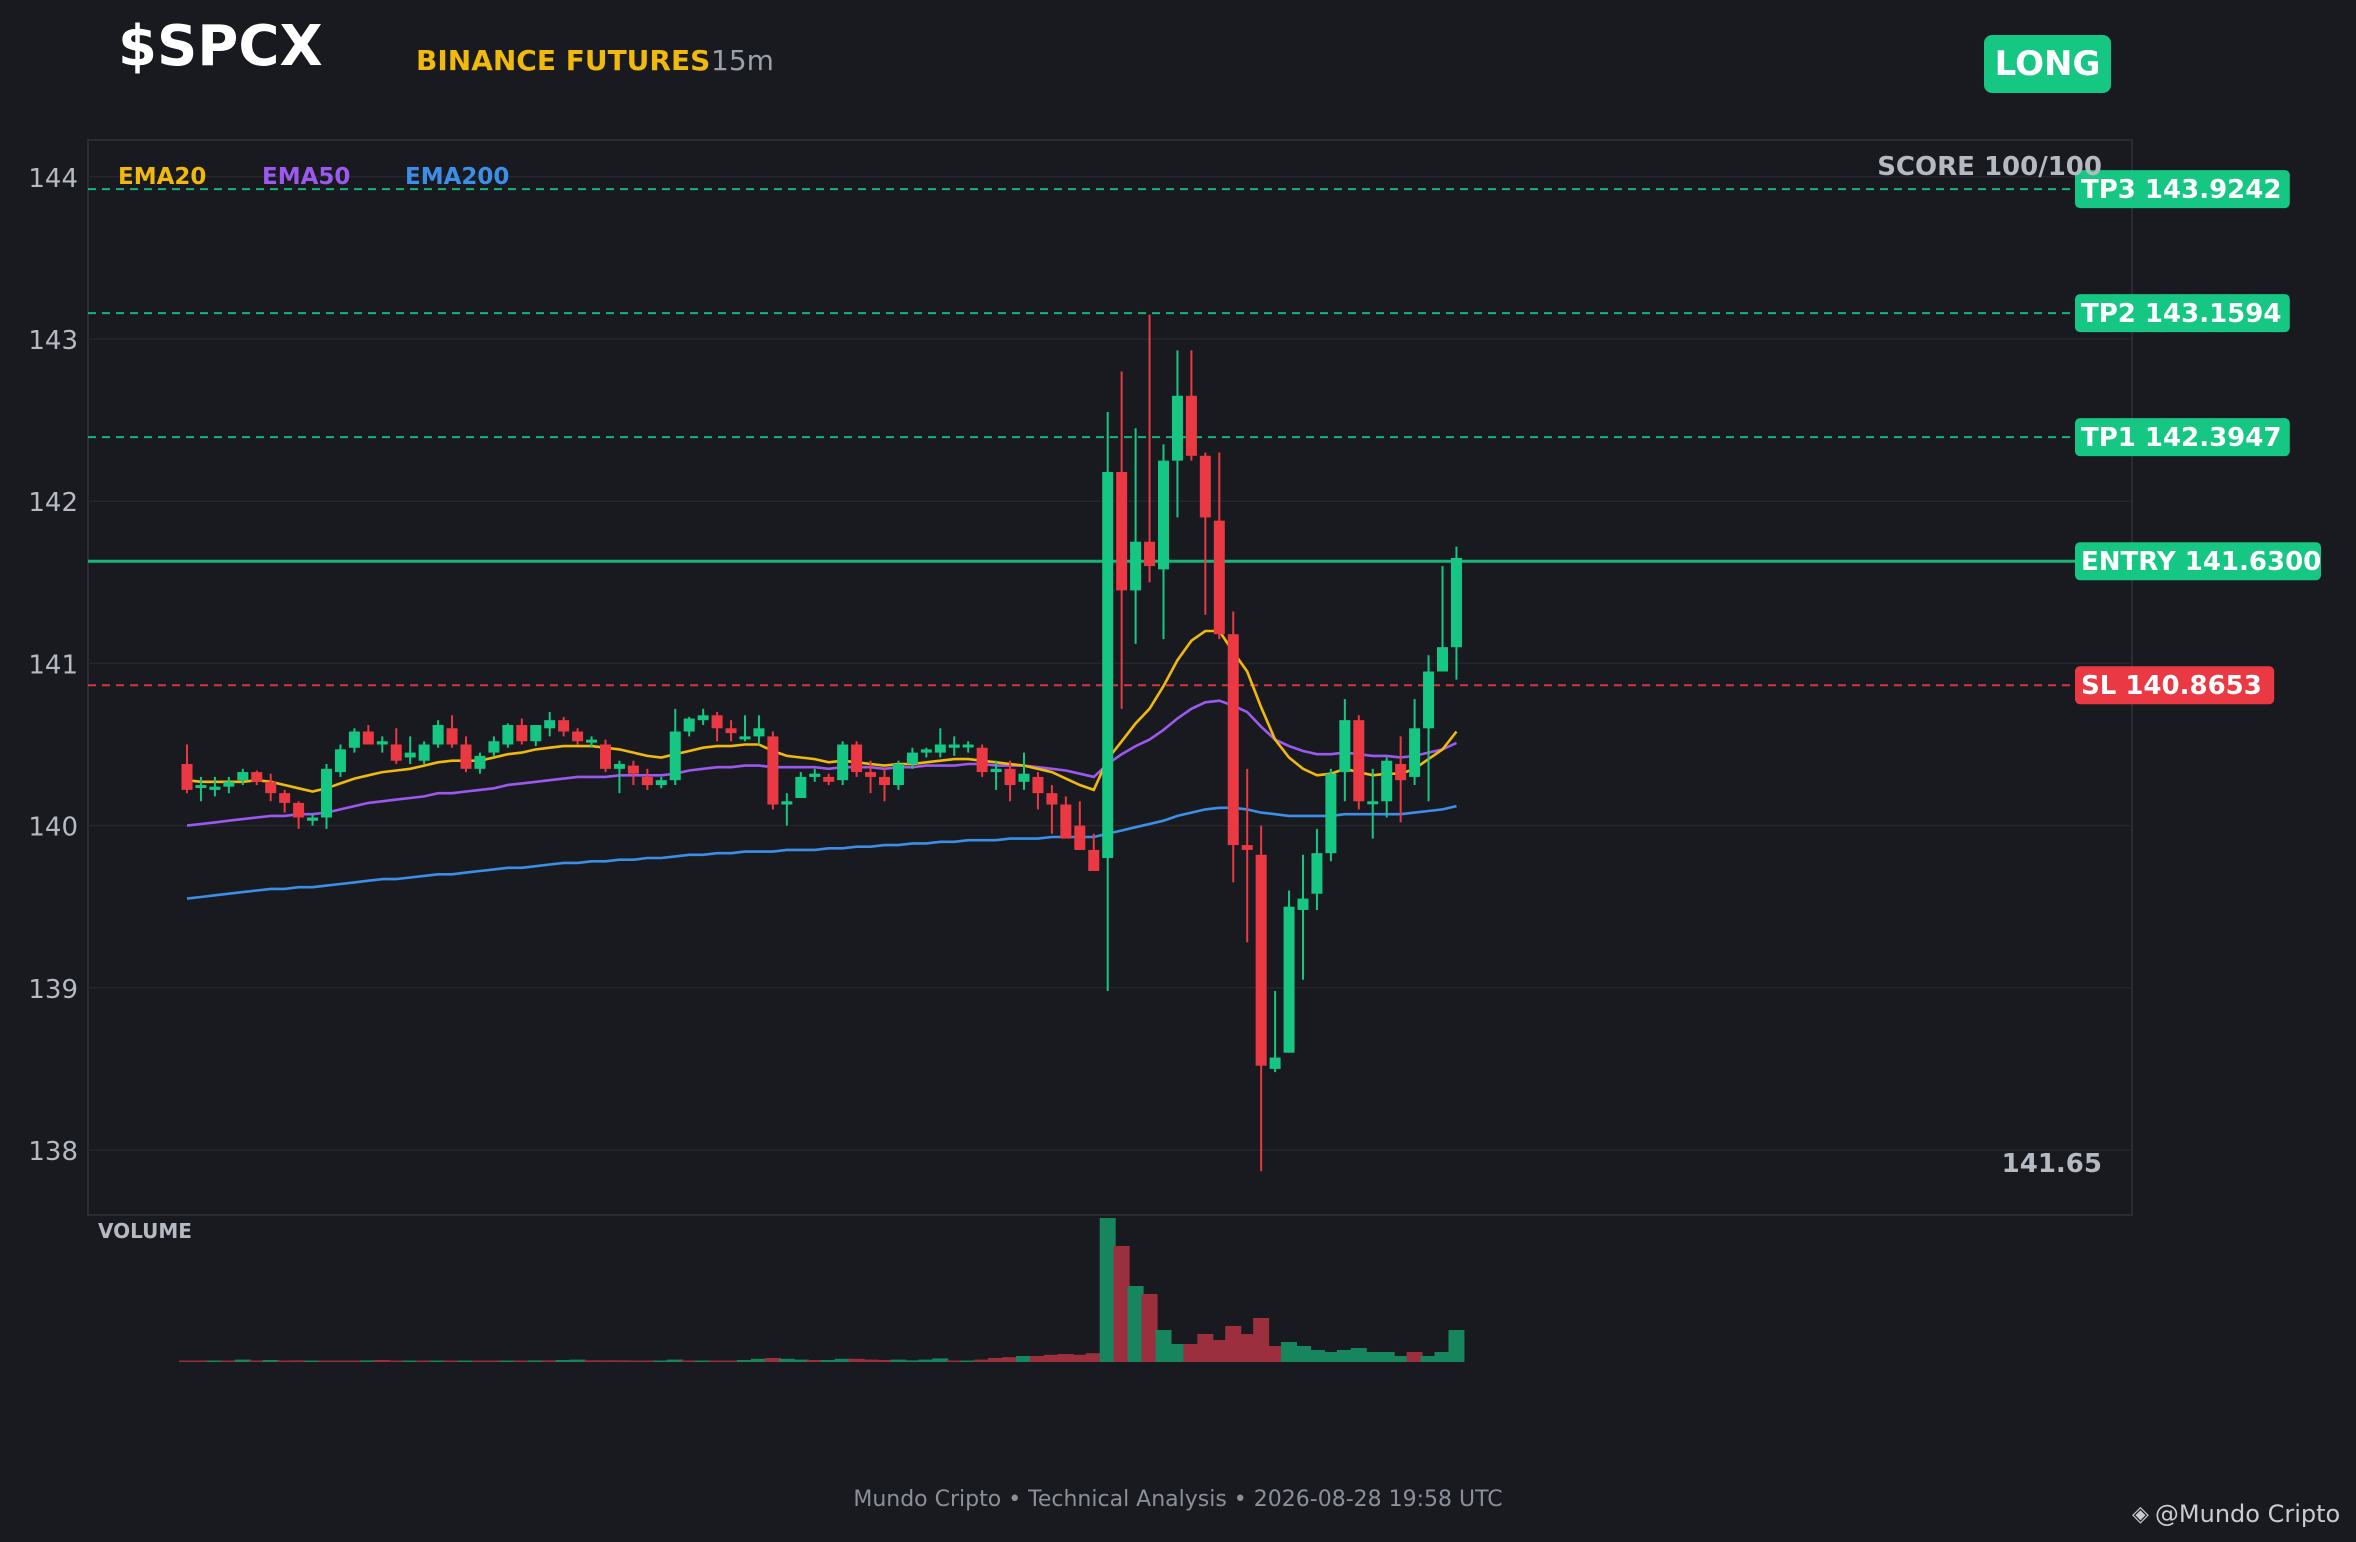 Image resolution: width=2356 pixels, height=1542 pixels. I want to click on legend-ema50: EMA50, so click(306, 177).